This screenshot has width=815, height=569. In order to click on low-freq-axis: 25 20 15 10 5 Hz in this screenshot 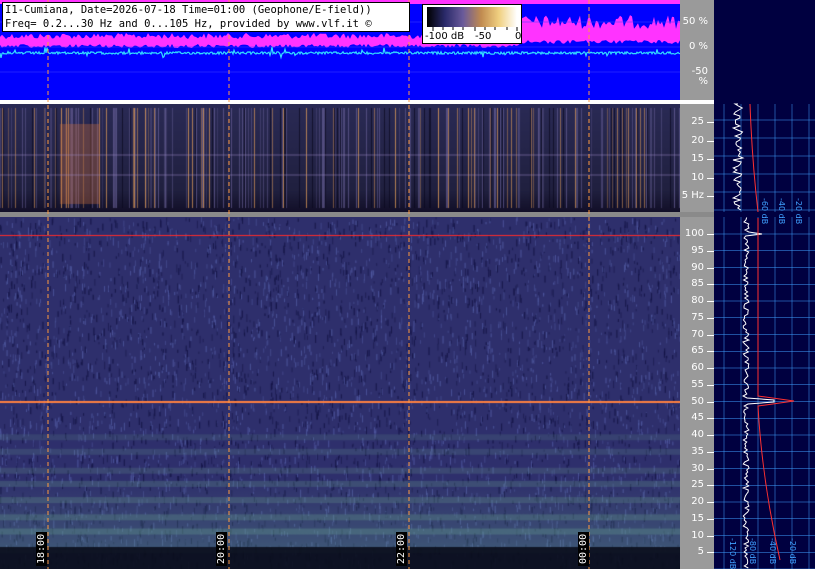, I will do `click(697, 158)`.